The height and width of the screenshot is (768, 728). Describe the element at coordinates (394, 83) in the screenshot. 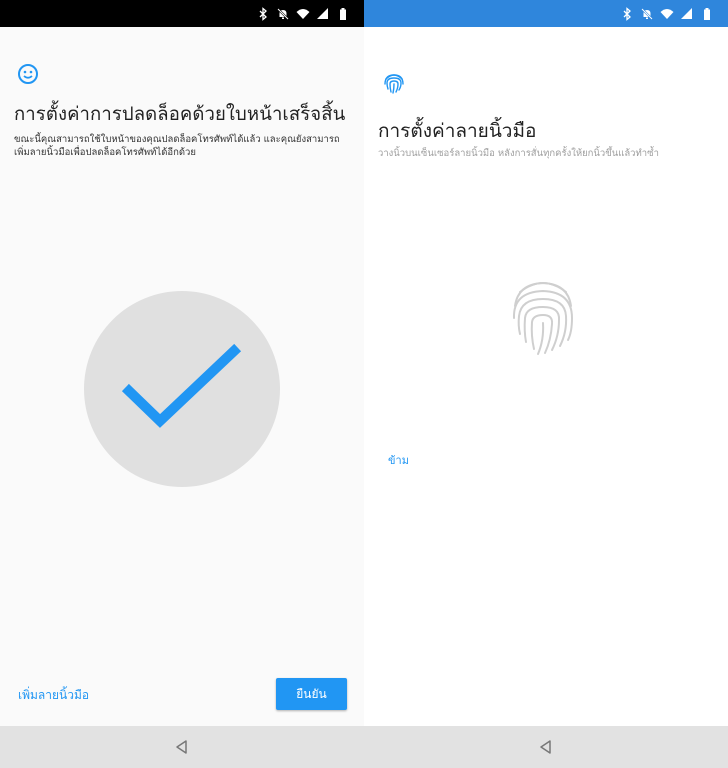

I see `fingerprint-icon` at that location.